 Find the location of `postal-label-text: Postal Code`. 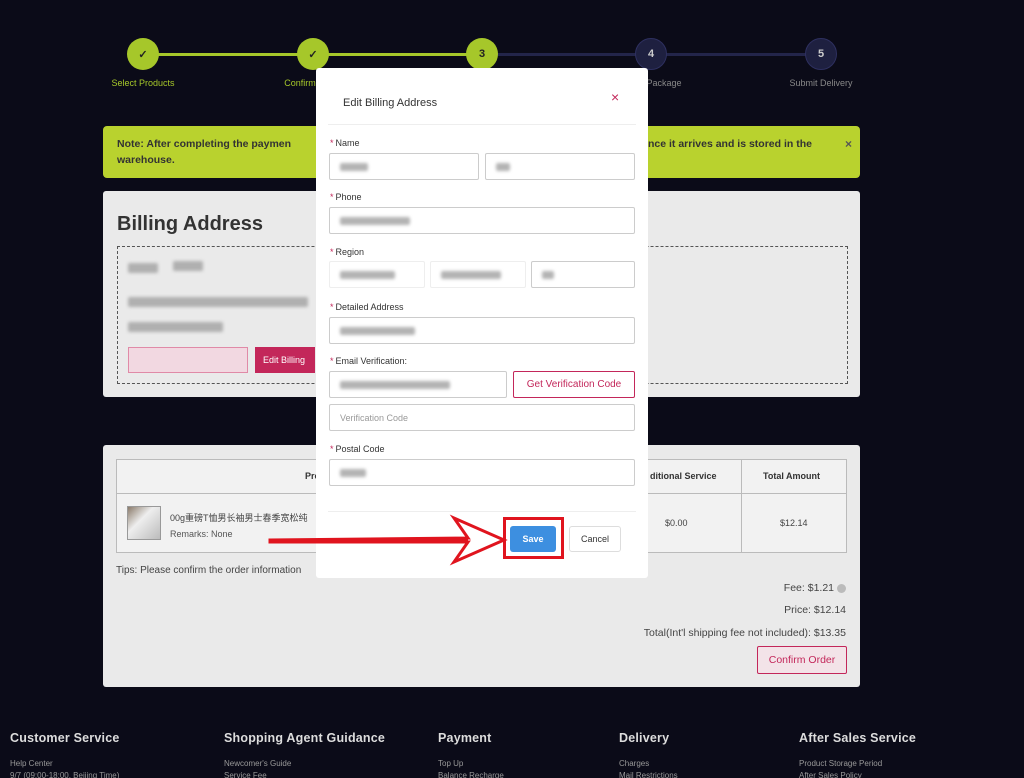

postal-label-text: Postal Code is located at coordinates (360, 449).